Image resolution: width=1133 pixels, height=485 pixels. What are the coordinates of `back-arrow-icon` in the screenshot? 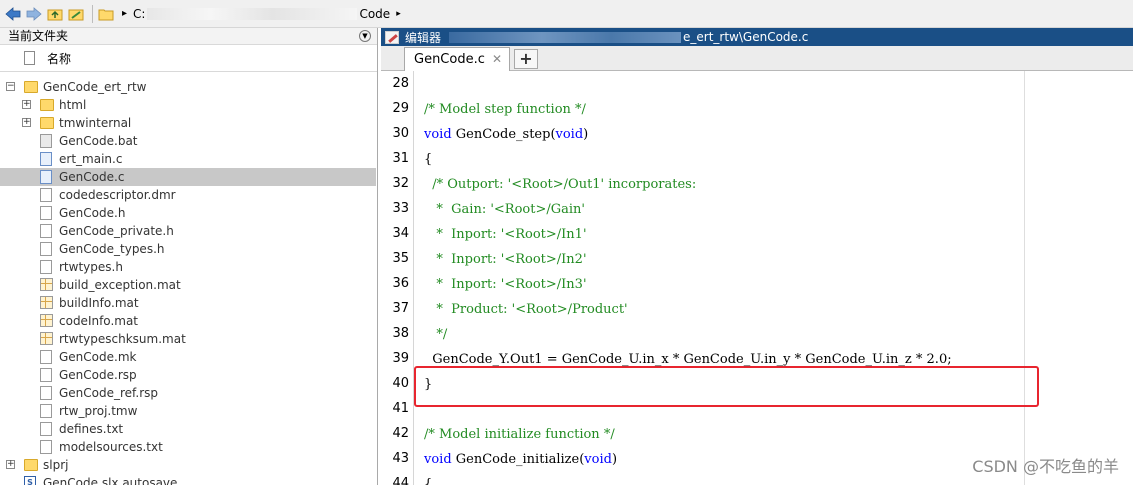 It's located at (13, 14).